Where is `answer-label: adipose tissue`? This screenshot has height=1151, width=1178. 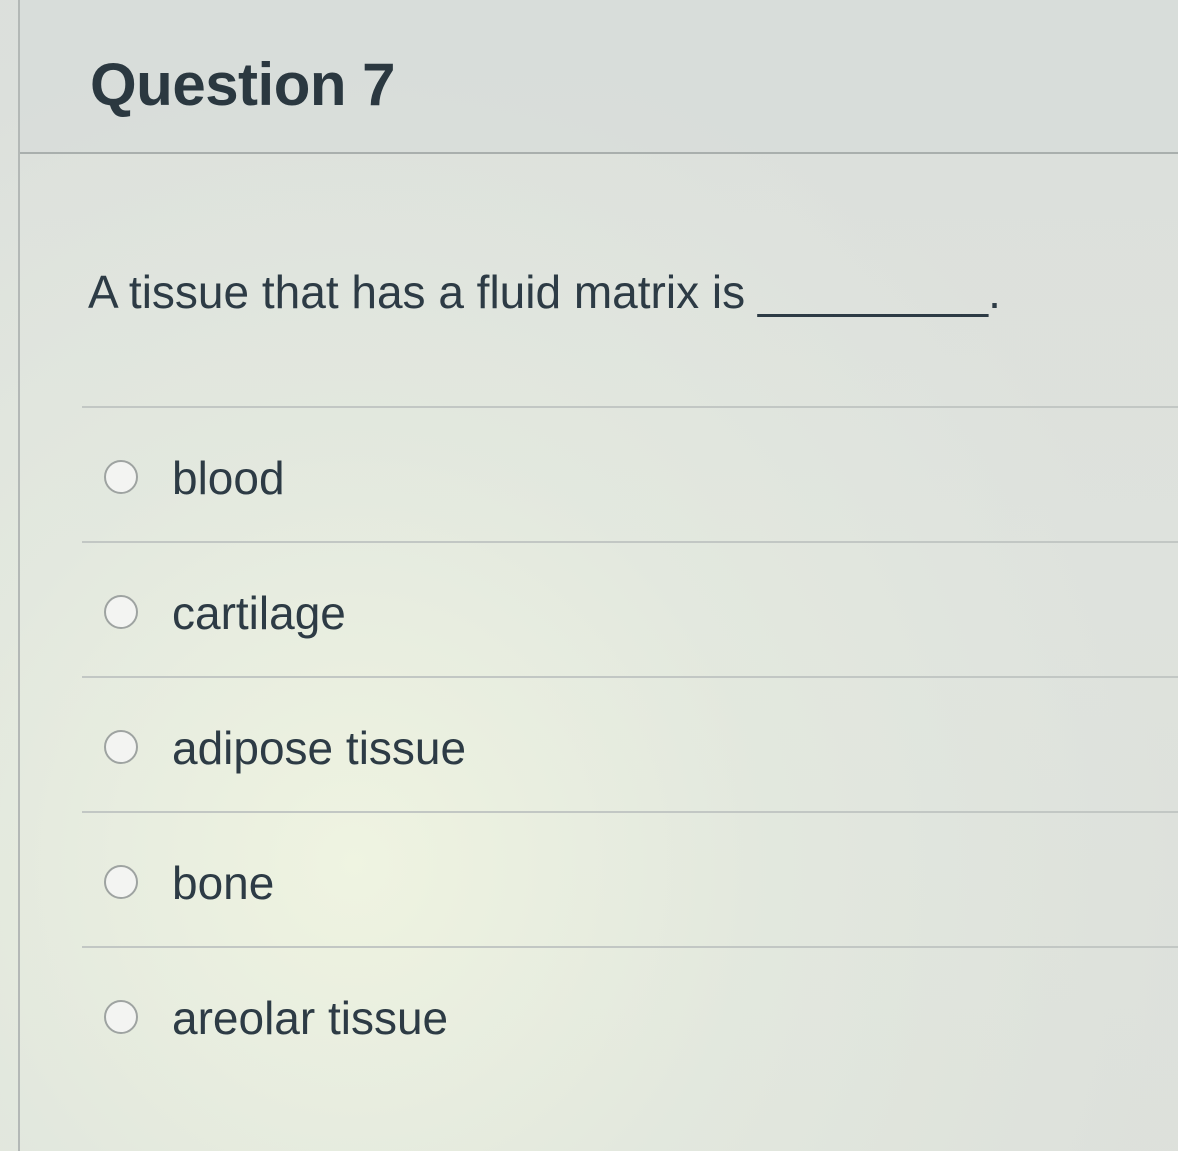 answer-label: adipose tissue is located at coordinates (319, 748).